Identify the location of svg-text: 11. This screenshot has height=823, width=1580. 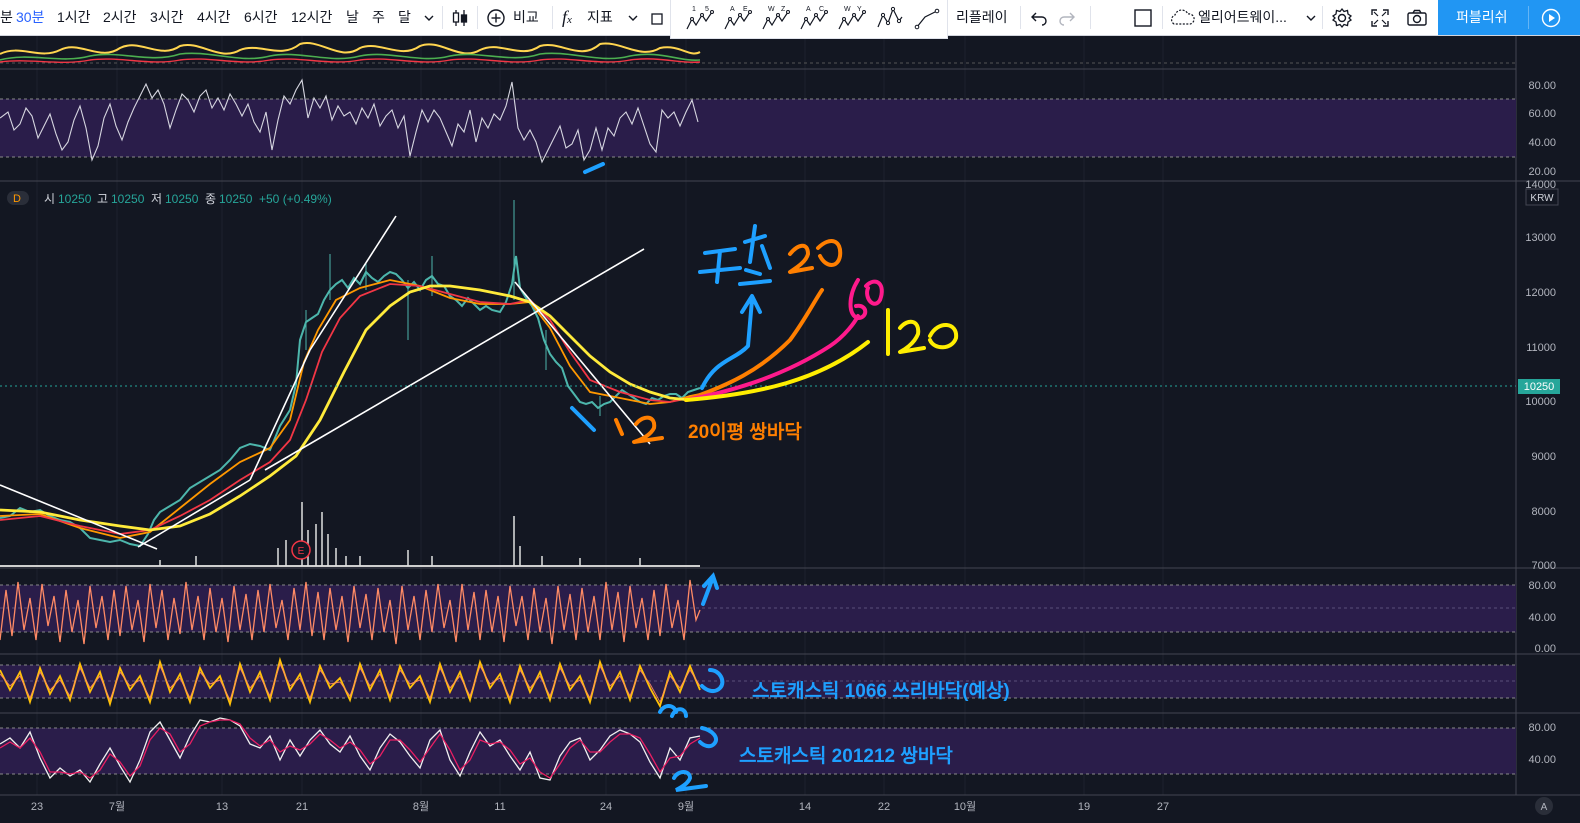
(499, 807).